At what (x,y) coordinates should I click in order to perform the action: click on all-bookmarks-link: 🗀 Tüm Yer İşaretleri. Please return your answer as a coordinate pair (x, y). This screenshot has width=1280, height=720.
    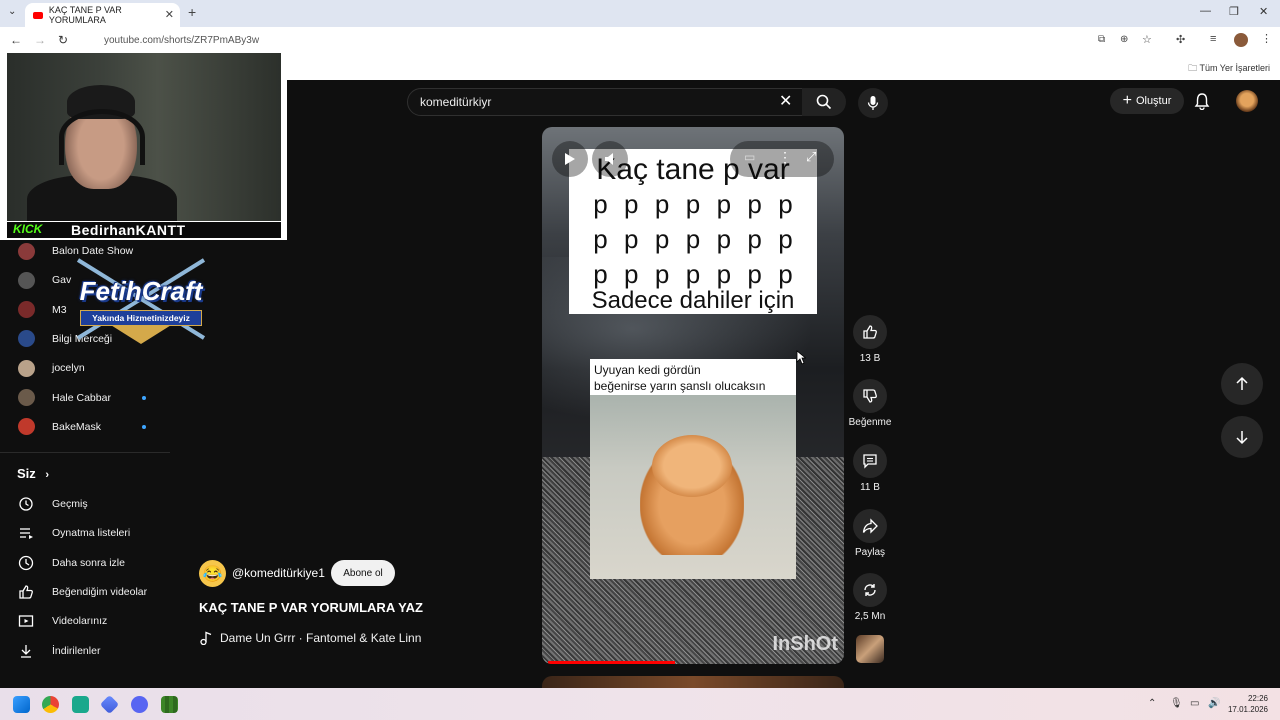
    Looking at the image, I should click on (1229, 69).